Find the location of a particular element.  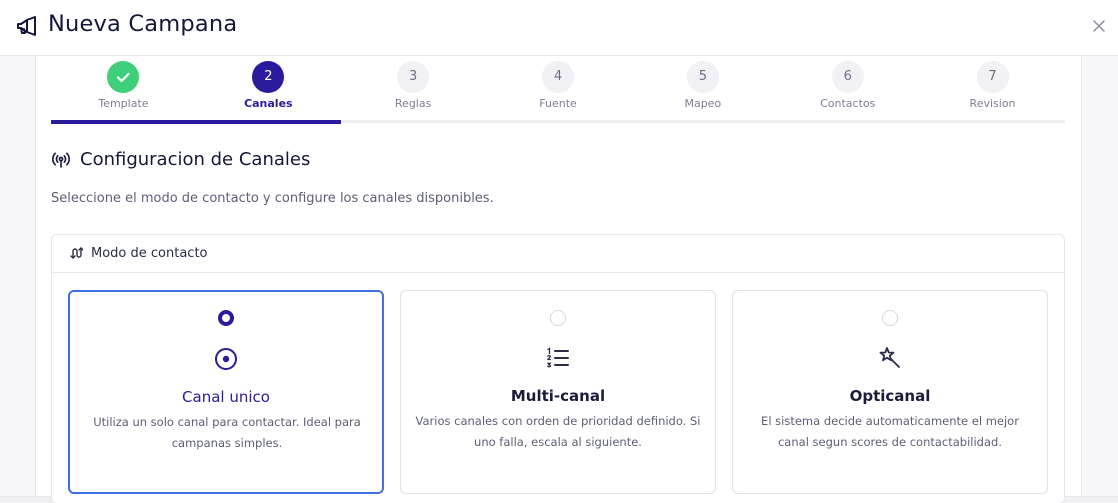

check-icon is located at coordinates (123, 77).